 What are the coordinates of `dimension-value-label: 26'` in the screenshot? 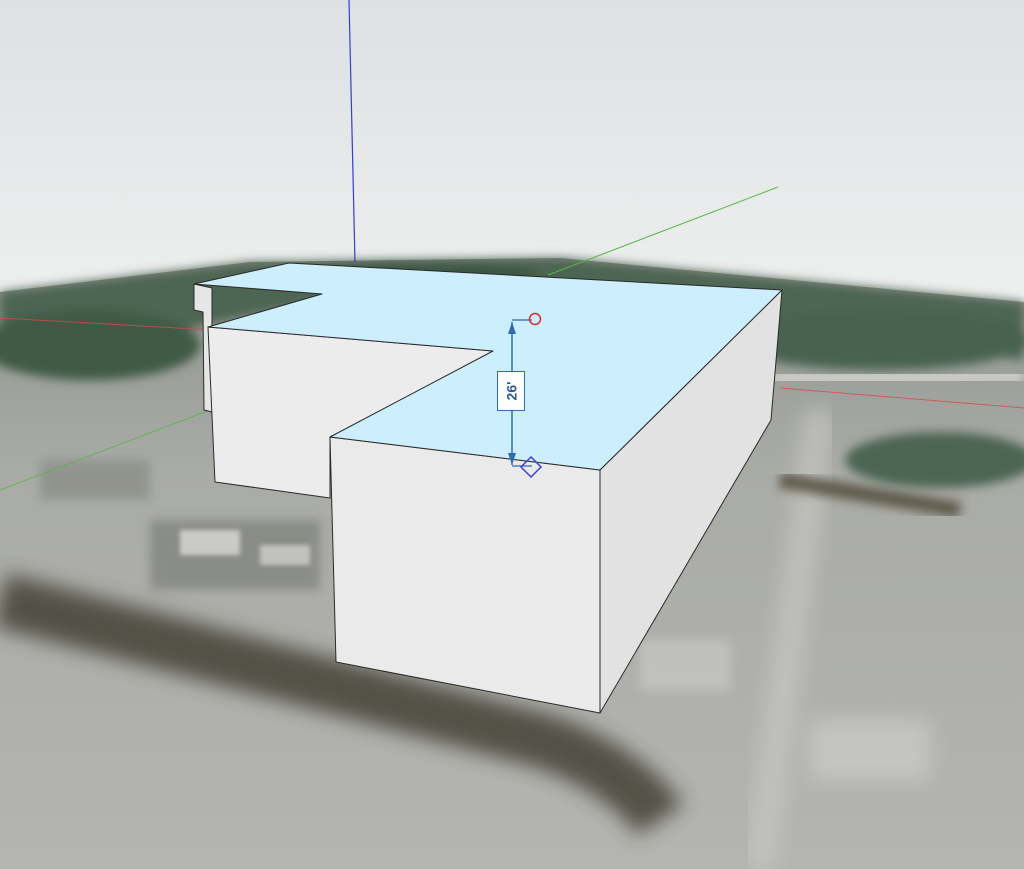 It's located at (511, 391).